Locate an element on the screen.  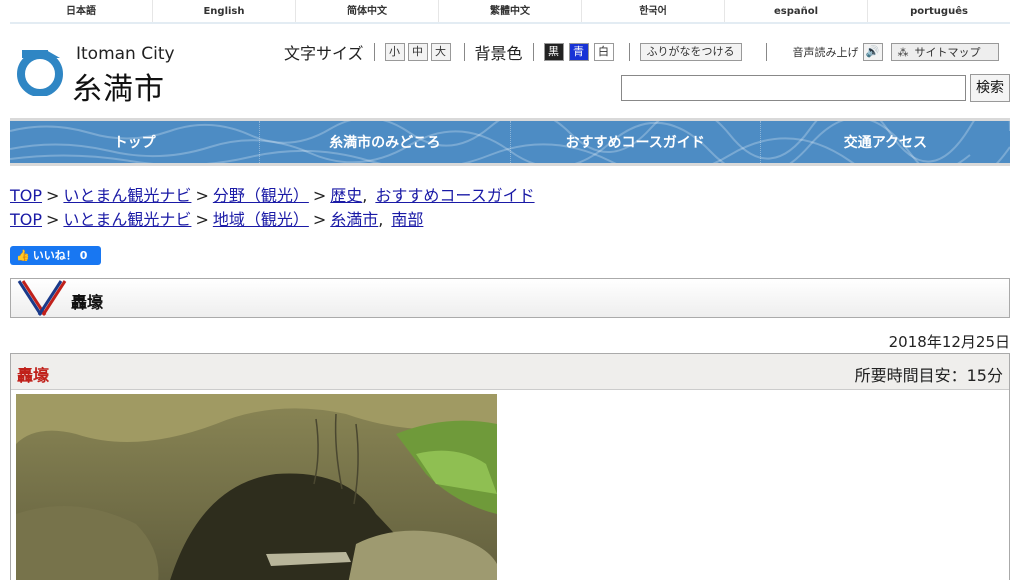
site-logo: Itoman City 糸満市 is located at coordinates (99, 75).